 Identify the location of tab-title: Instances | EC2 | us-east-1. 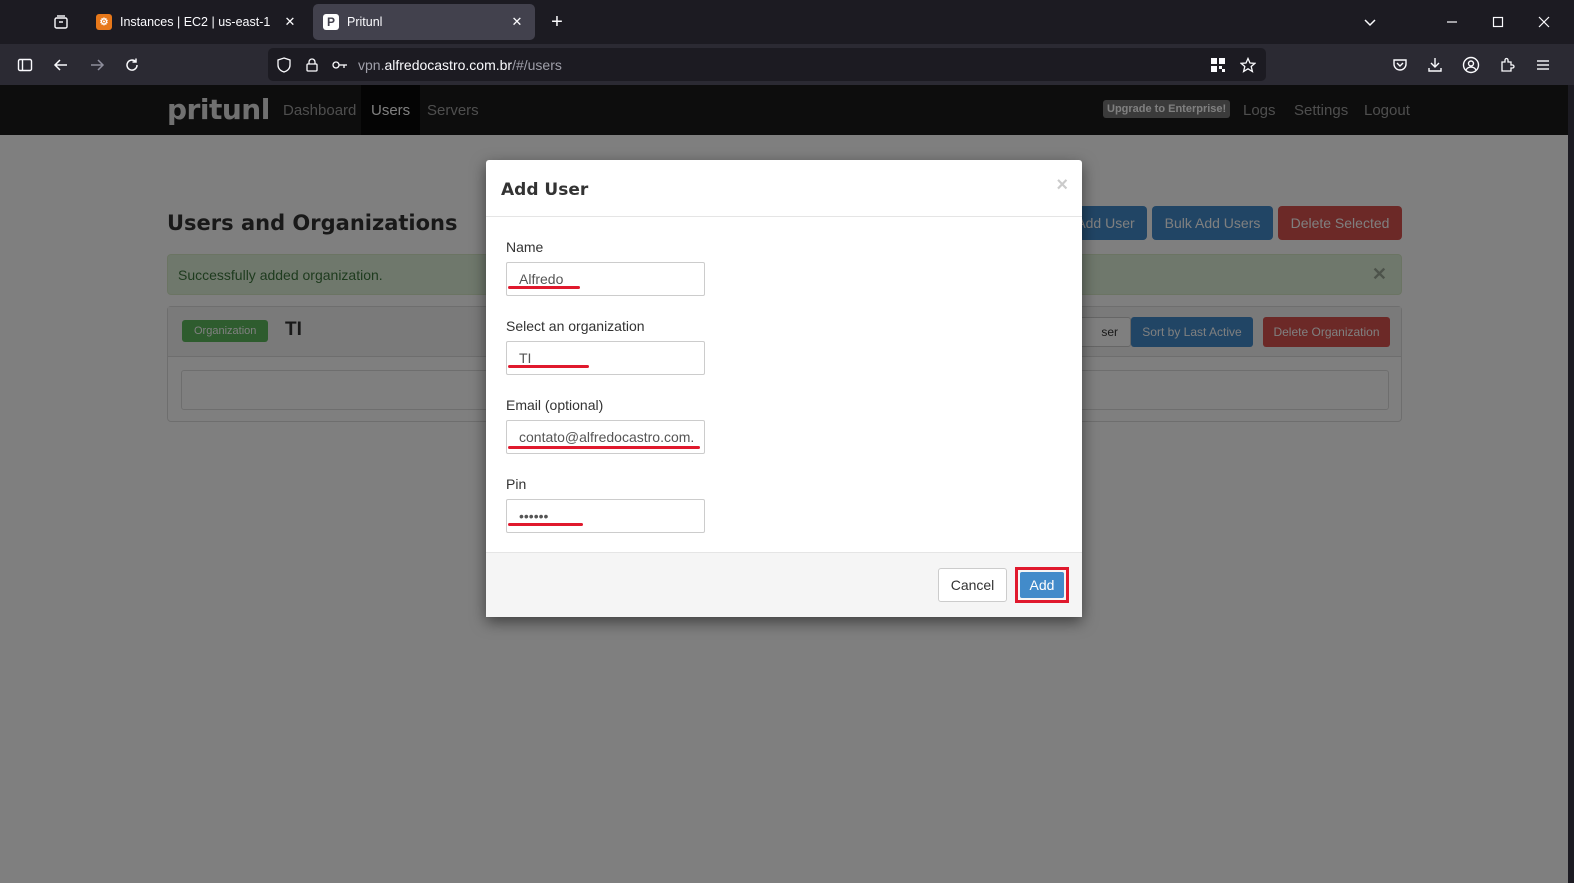
(195, 22).